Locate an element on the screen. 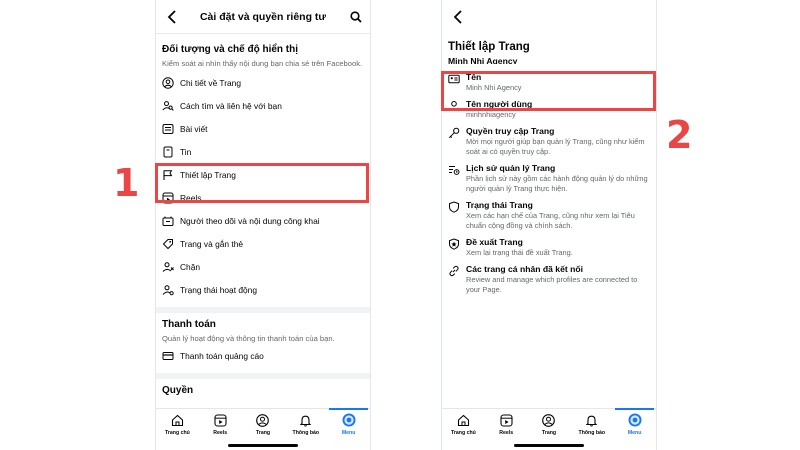 The image size is (800, 450). page-name: Minh Nhi Agency is located at coordinates (483, 60).